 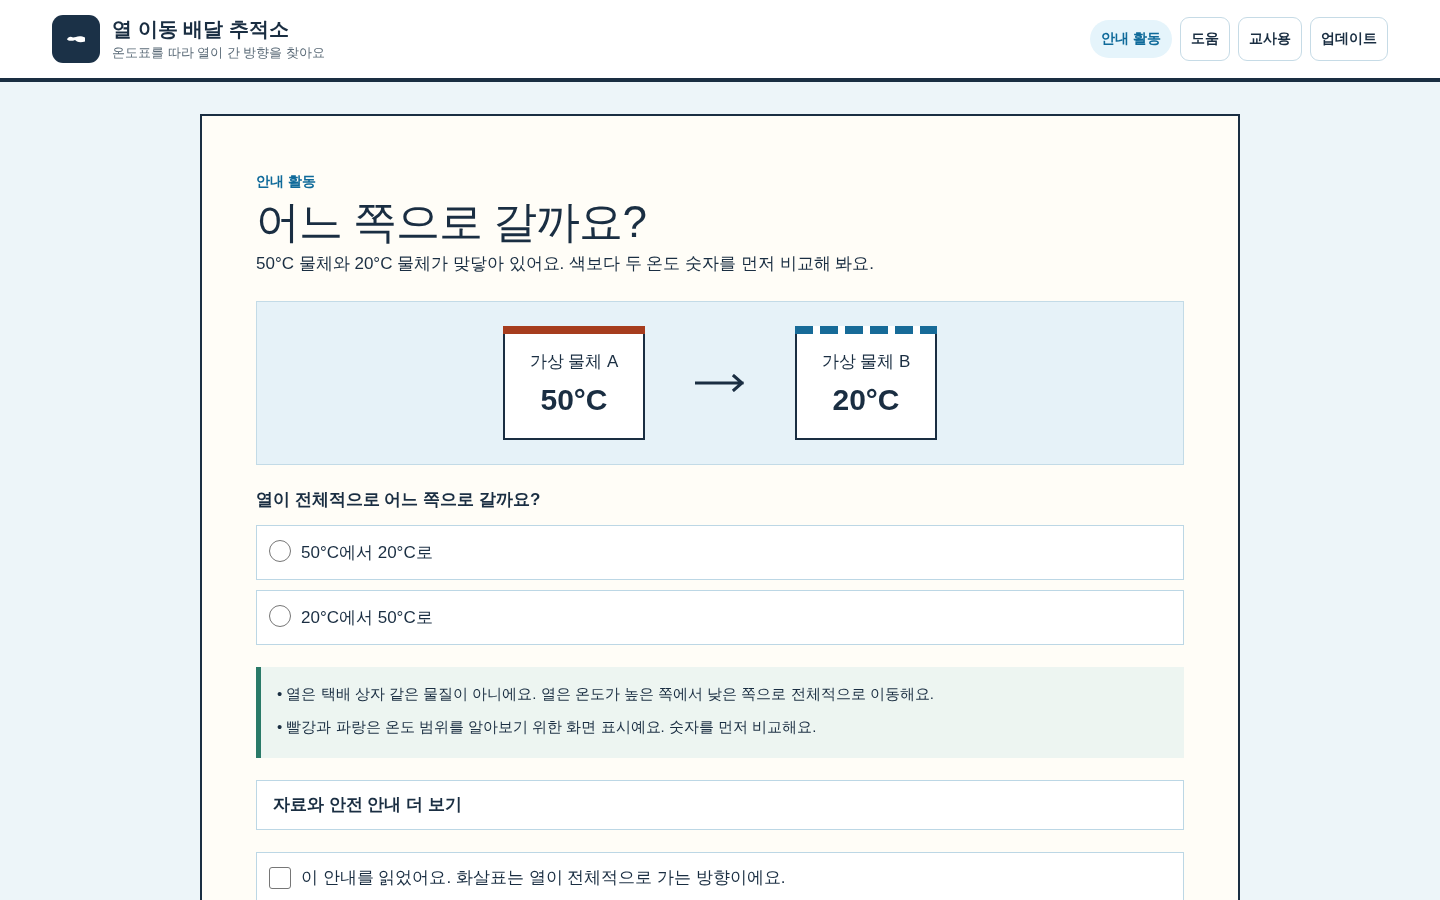 I want to click on details-toggle: 자료와 안전 안내 더 보기, so click(x=720, y=805).